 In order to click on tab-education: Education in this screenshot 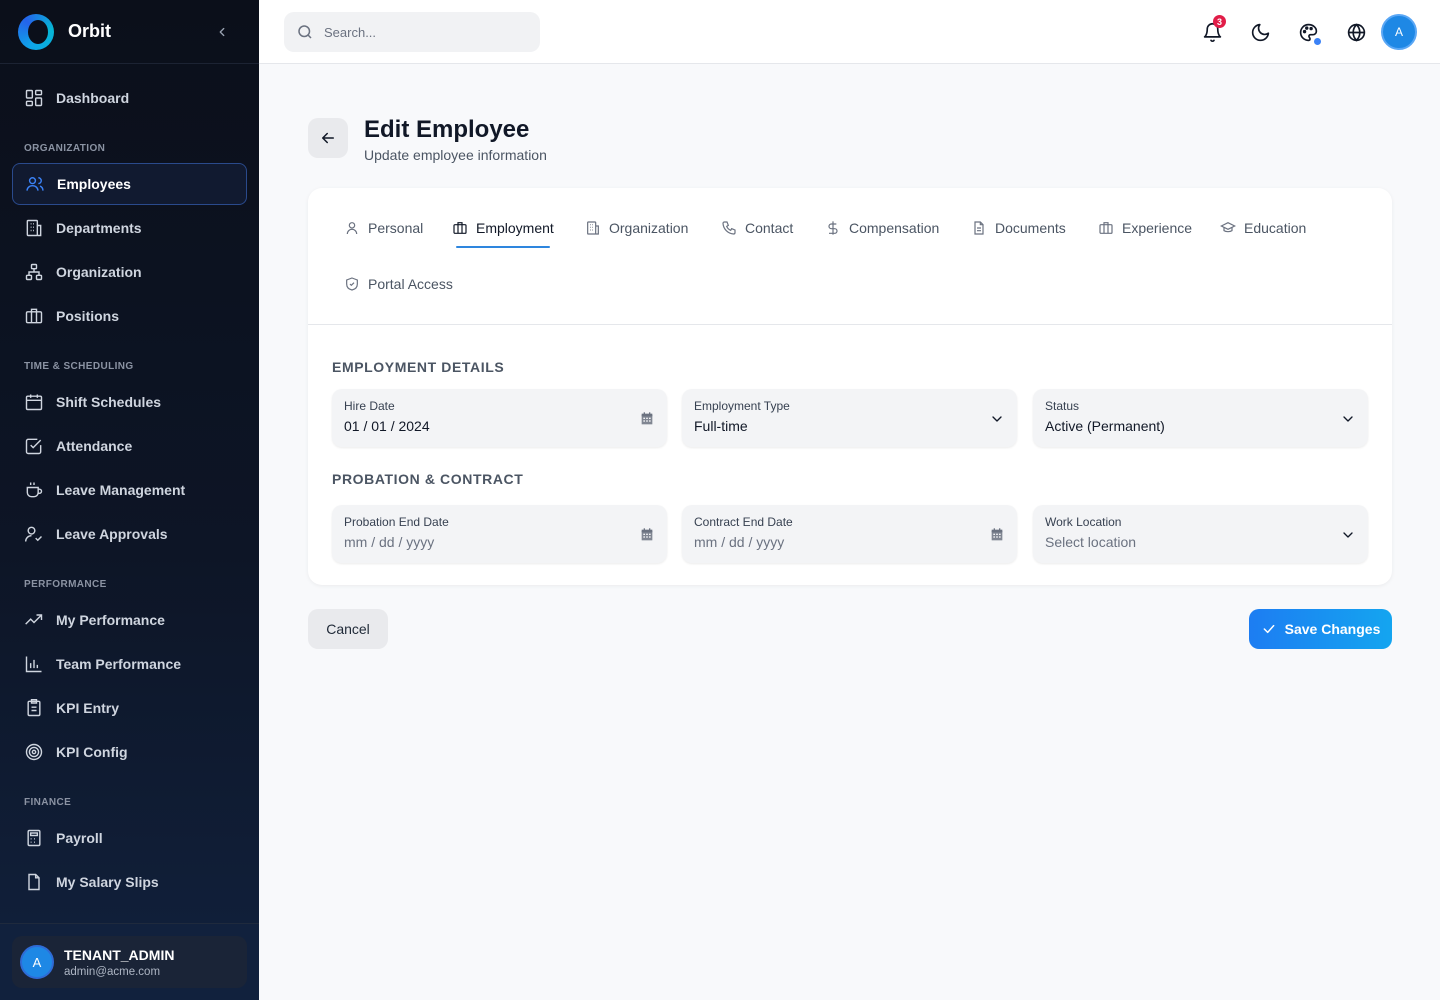, I will do `click(1263, 228)`.